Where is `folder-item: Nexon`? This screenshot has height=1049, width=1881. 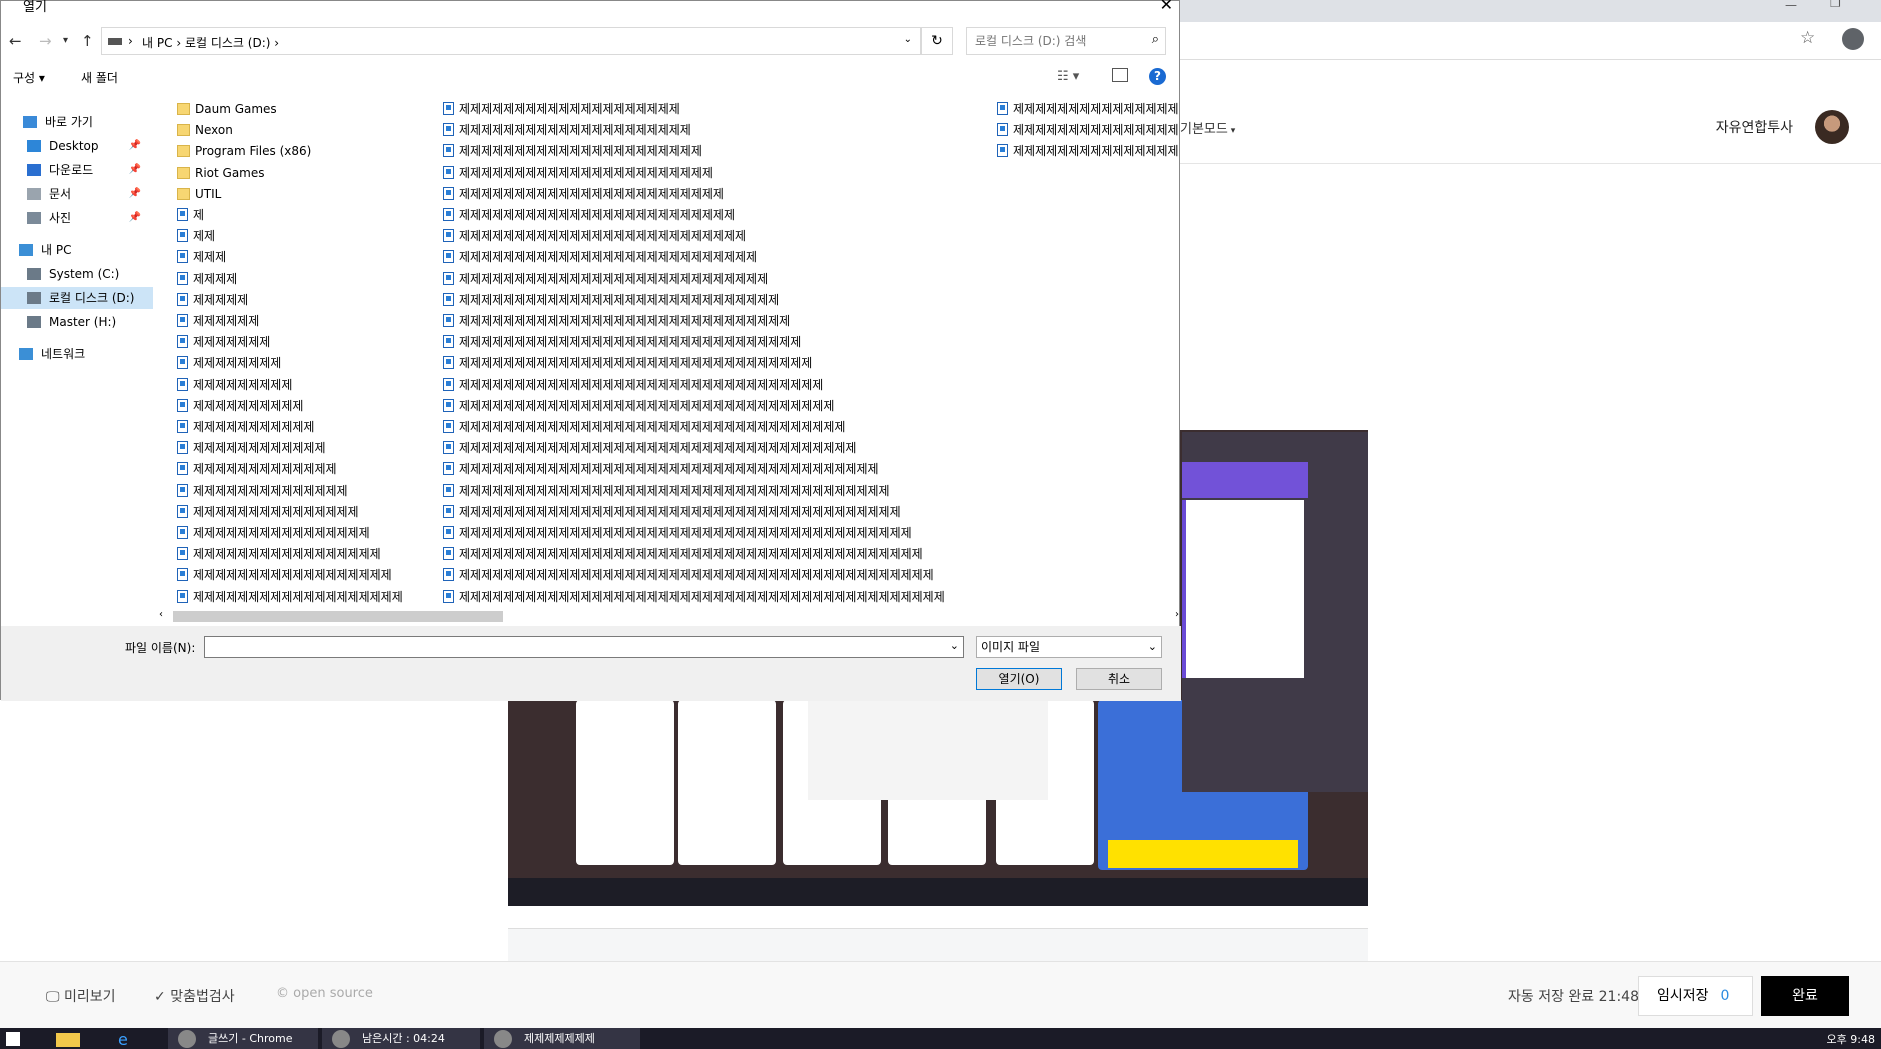 folder-item: Nexon is located at coordinates (205, 130).